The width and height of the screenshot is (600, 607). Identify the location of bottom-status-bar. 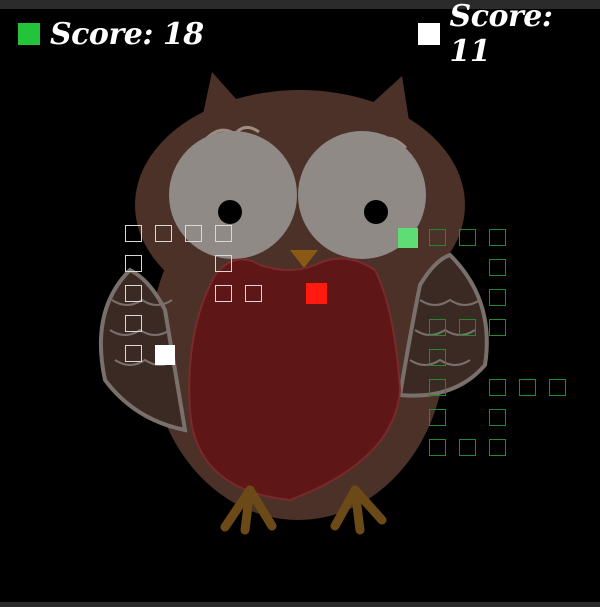
(300, 604).